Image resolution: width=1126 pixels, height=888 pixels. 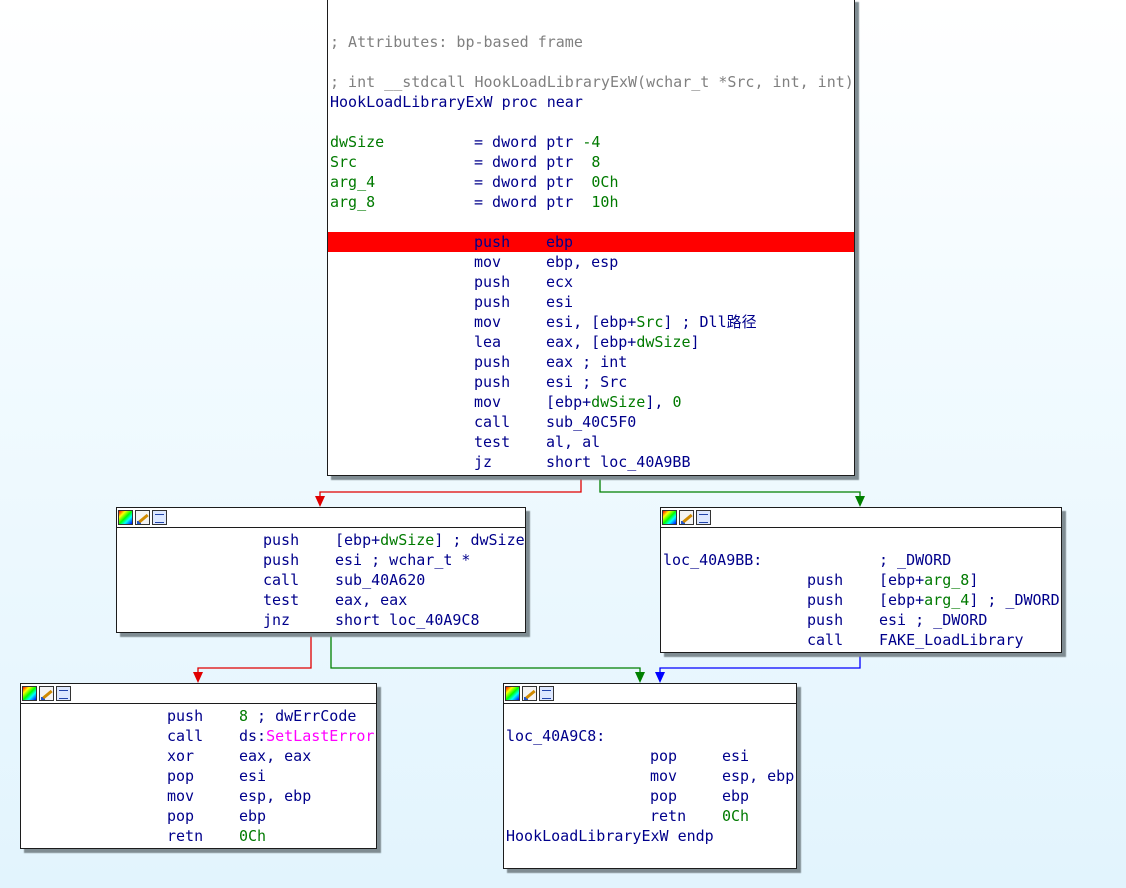 I want to click on instruction-line: lea eax, [ebp+dwSize], so click(x=591, y=342).